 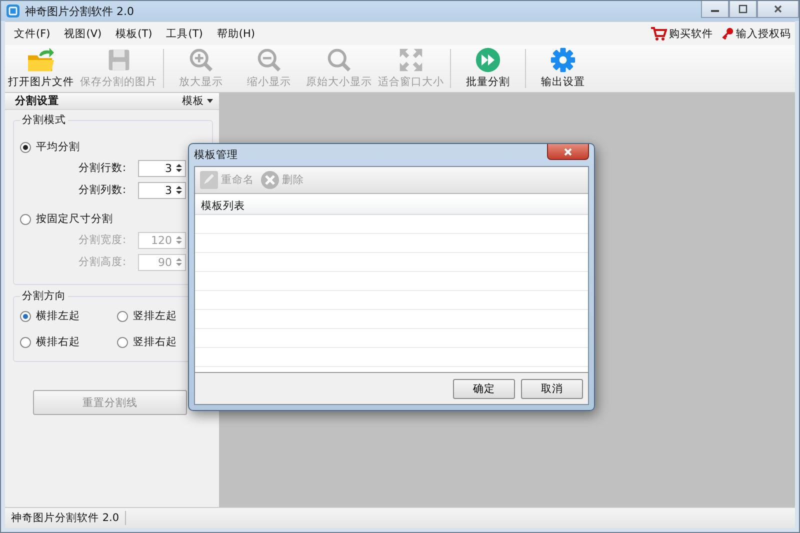 What do you see at coordinates (83, 33) in the screenshot?
I see `menu-item: 视图(V)` at bounding box center [83, 33].